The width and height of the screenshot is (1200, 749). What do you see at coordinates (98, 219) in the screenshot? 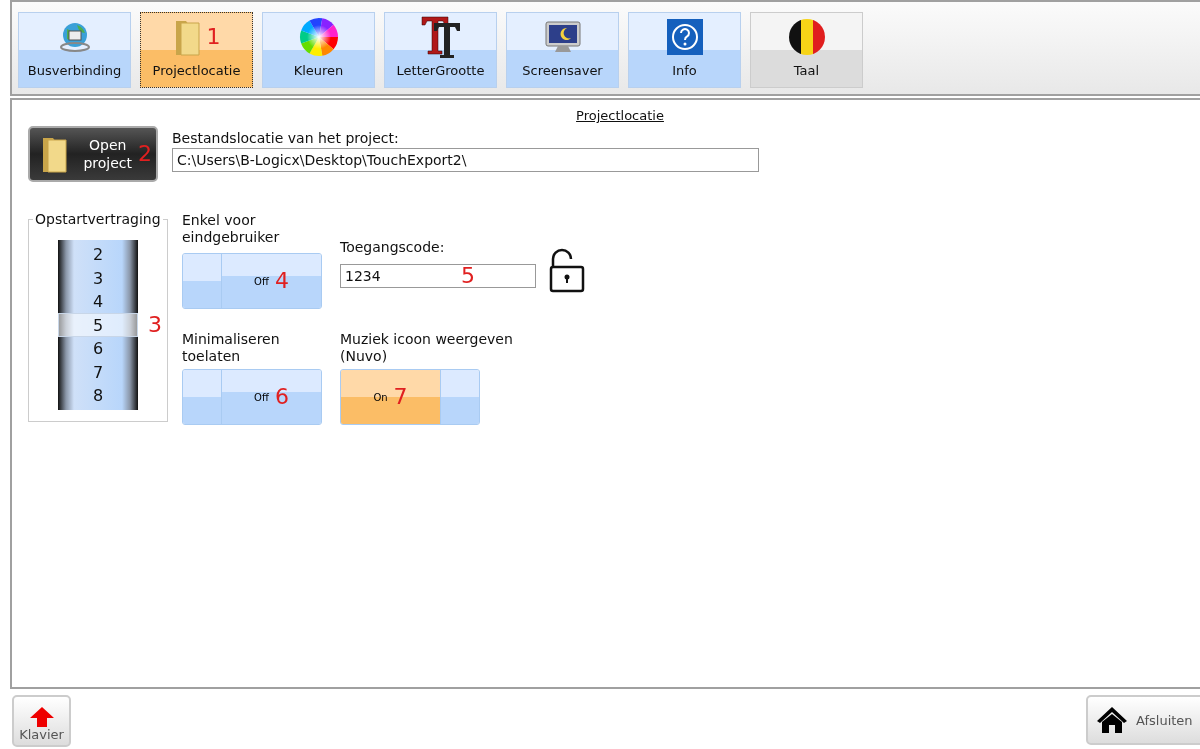
I see `group-title: Opstartvertraging` at bounding box center [98, 219].